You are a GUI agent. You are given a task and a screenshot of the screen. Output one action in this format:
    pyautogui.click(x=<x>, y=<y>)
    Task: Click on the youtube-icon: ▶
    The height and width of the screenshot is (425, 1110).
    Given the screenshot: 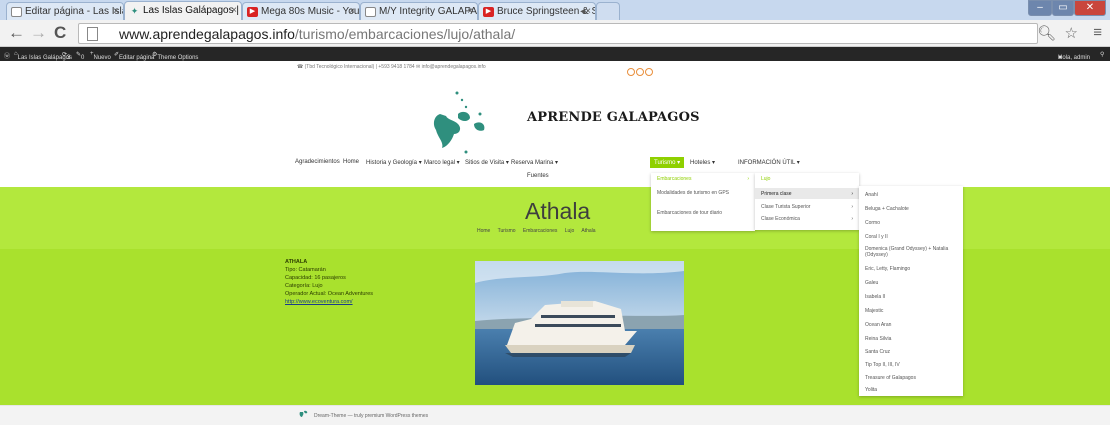 What is the action you would take?
    pyautogui.click(x=252, y=12)
    